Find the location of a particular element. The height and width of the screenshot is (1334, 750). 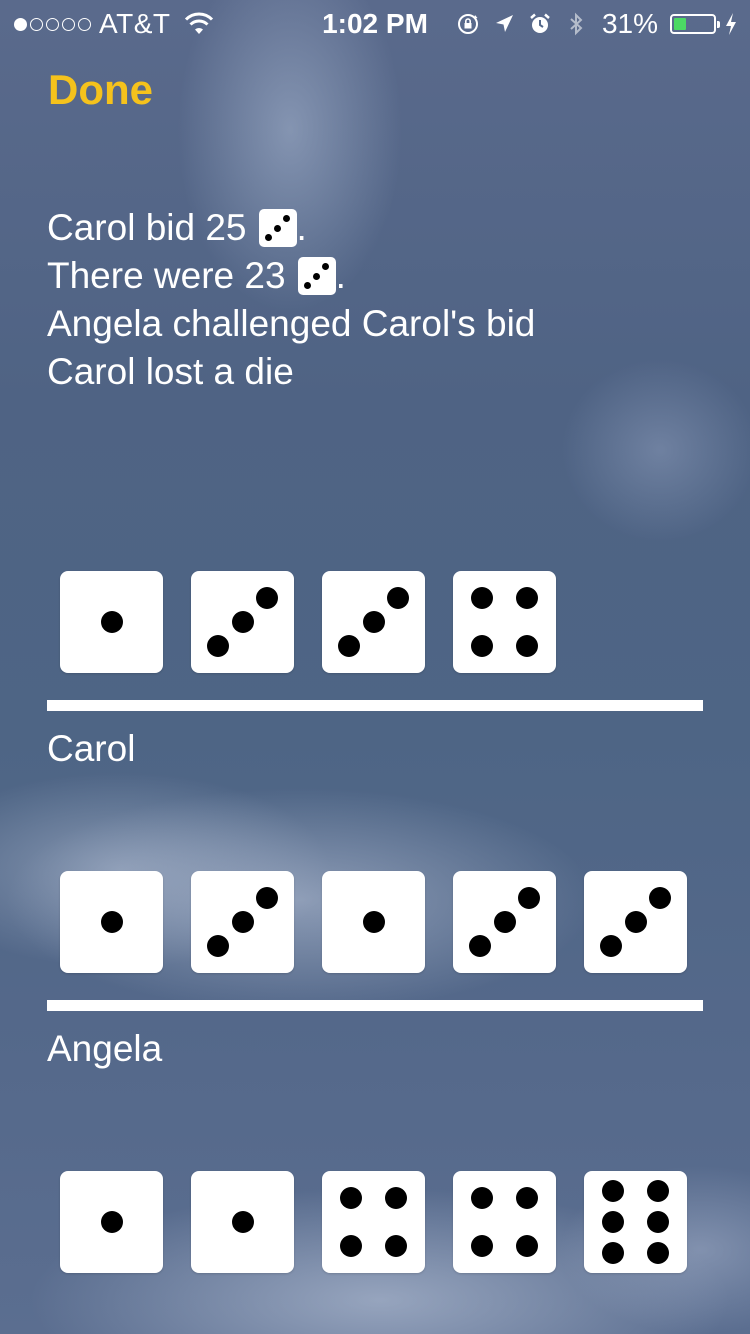

summary-count-period: . is located at coordinates (340, 275).